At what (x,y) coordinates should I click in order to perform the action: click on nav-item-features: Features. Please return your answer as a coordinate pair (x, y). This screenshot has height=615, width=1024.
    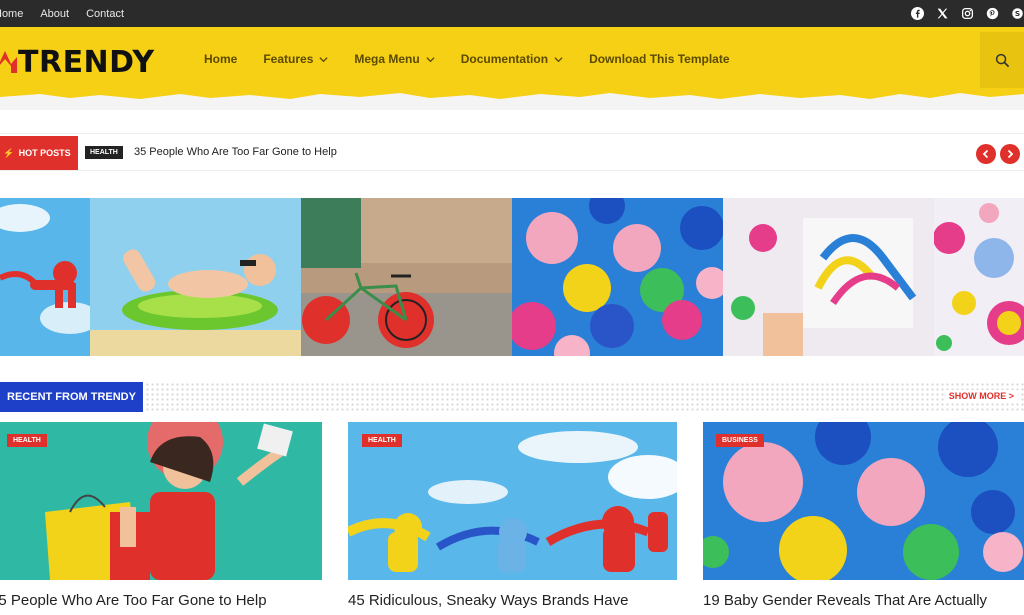
    Looking at the image, I should click on (295, 59).